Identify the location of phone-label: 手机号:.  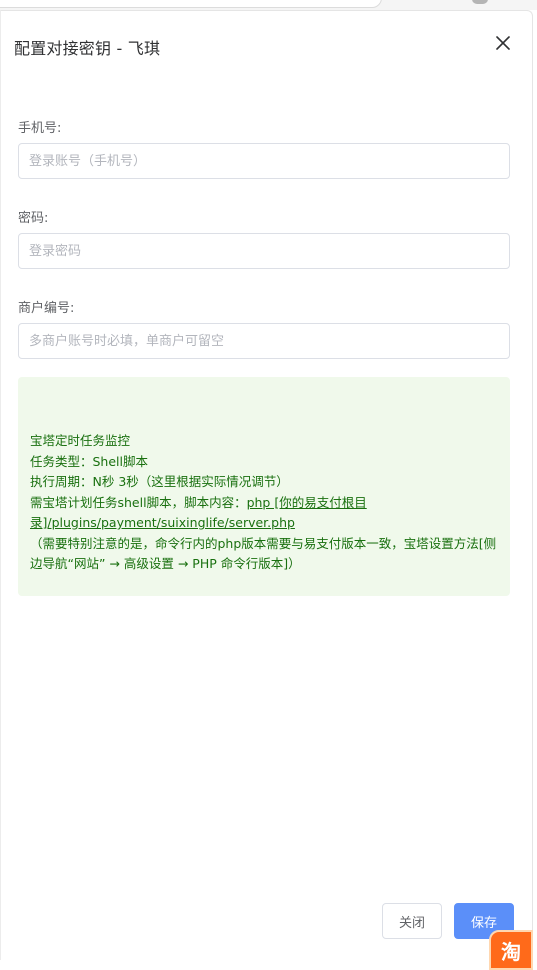
(40, 128).